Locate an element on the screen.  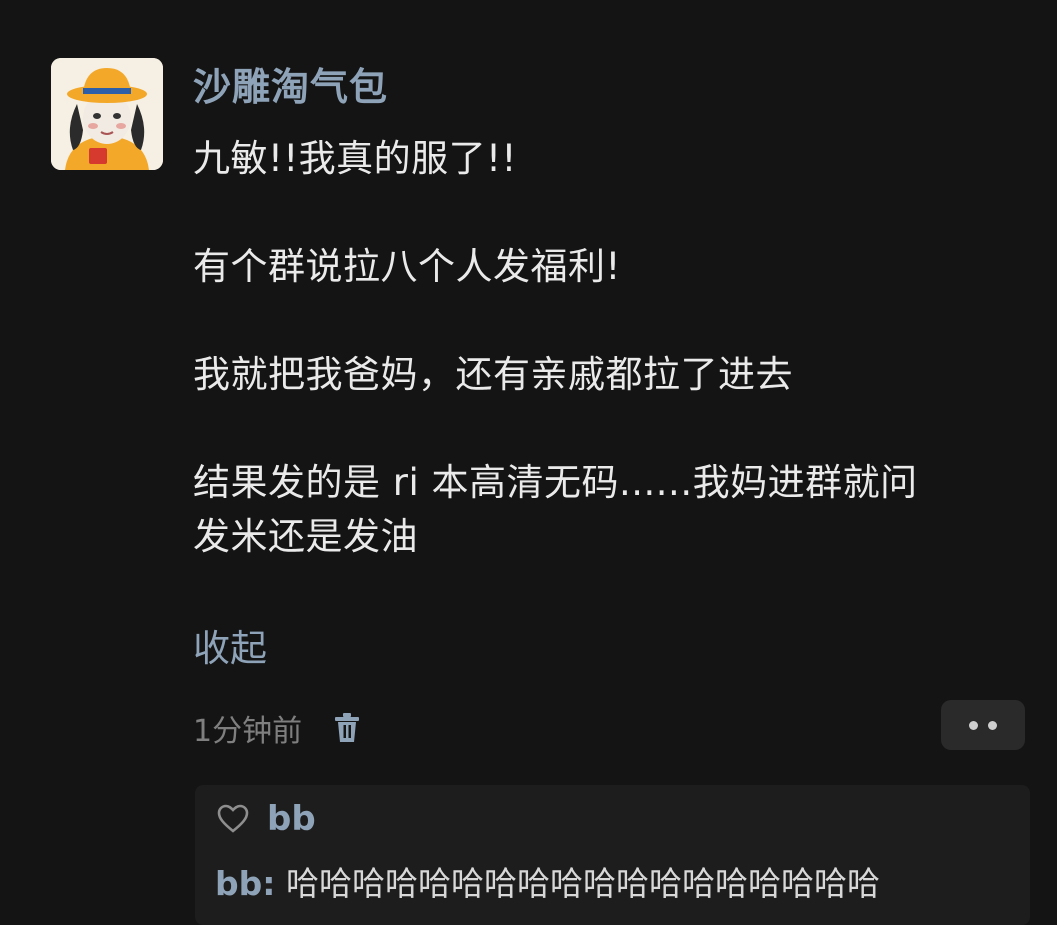
user-avatar is located at coordinates (107, 114).